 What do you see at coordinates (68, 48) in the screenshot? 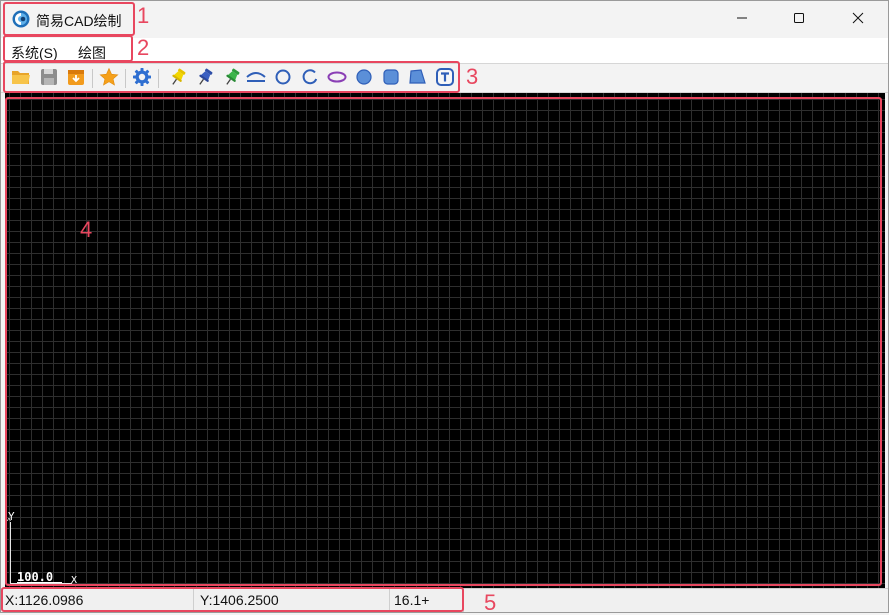
I see `annotation-box-menu` at bounding box center [68, 48].